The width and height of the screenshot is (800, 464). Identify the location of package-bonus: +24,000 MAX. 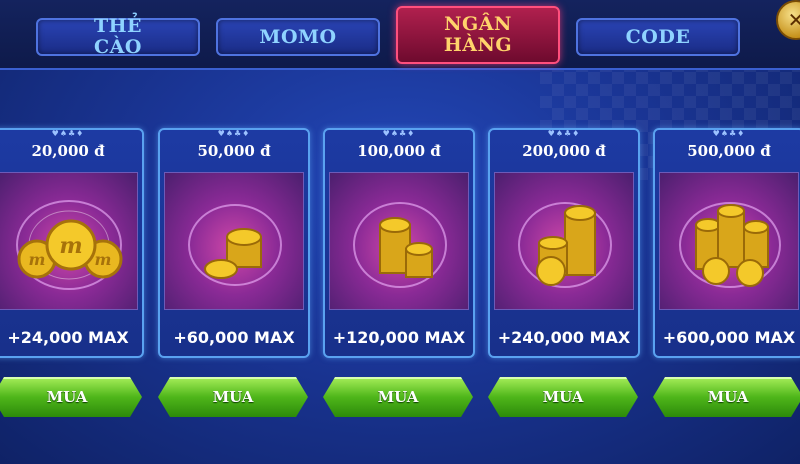
(68, 337).